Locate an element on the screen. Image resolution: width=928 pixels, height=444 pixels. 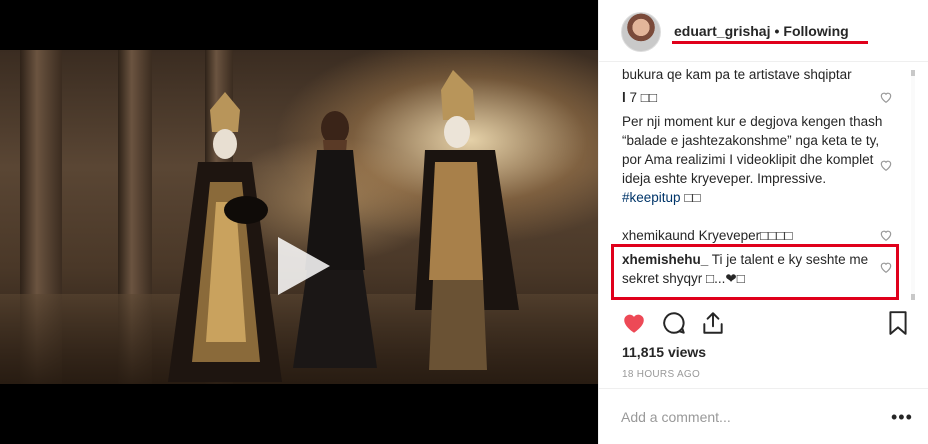
comment-item: l 7 □□ is located at coordinates (753, 97).